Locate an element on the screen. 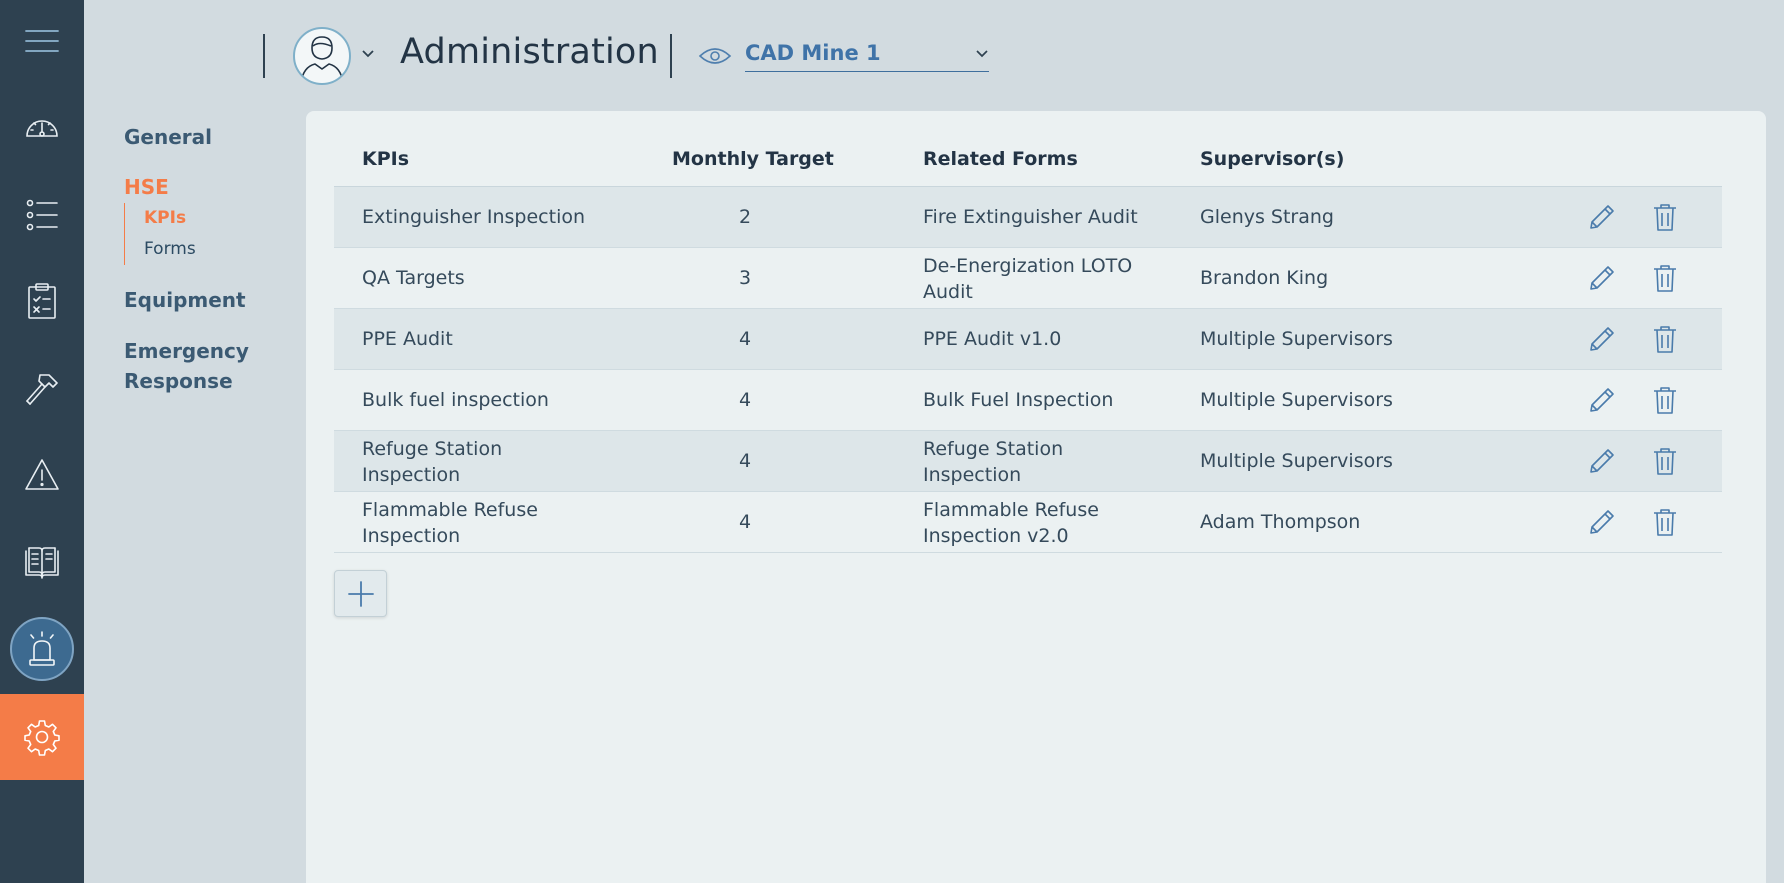  clipboard-icon is located at coordinates (42, 301).